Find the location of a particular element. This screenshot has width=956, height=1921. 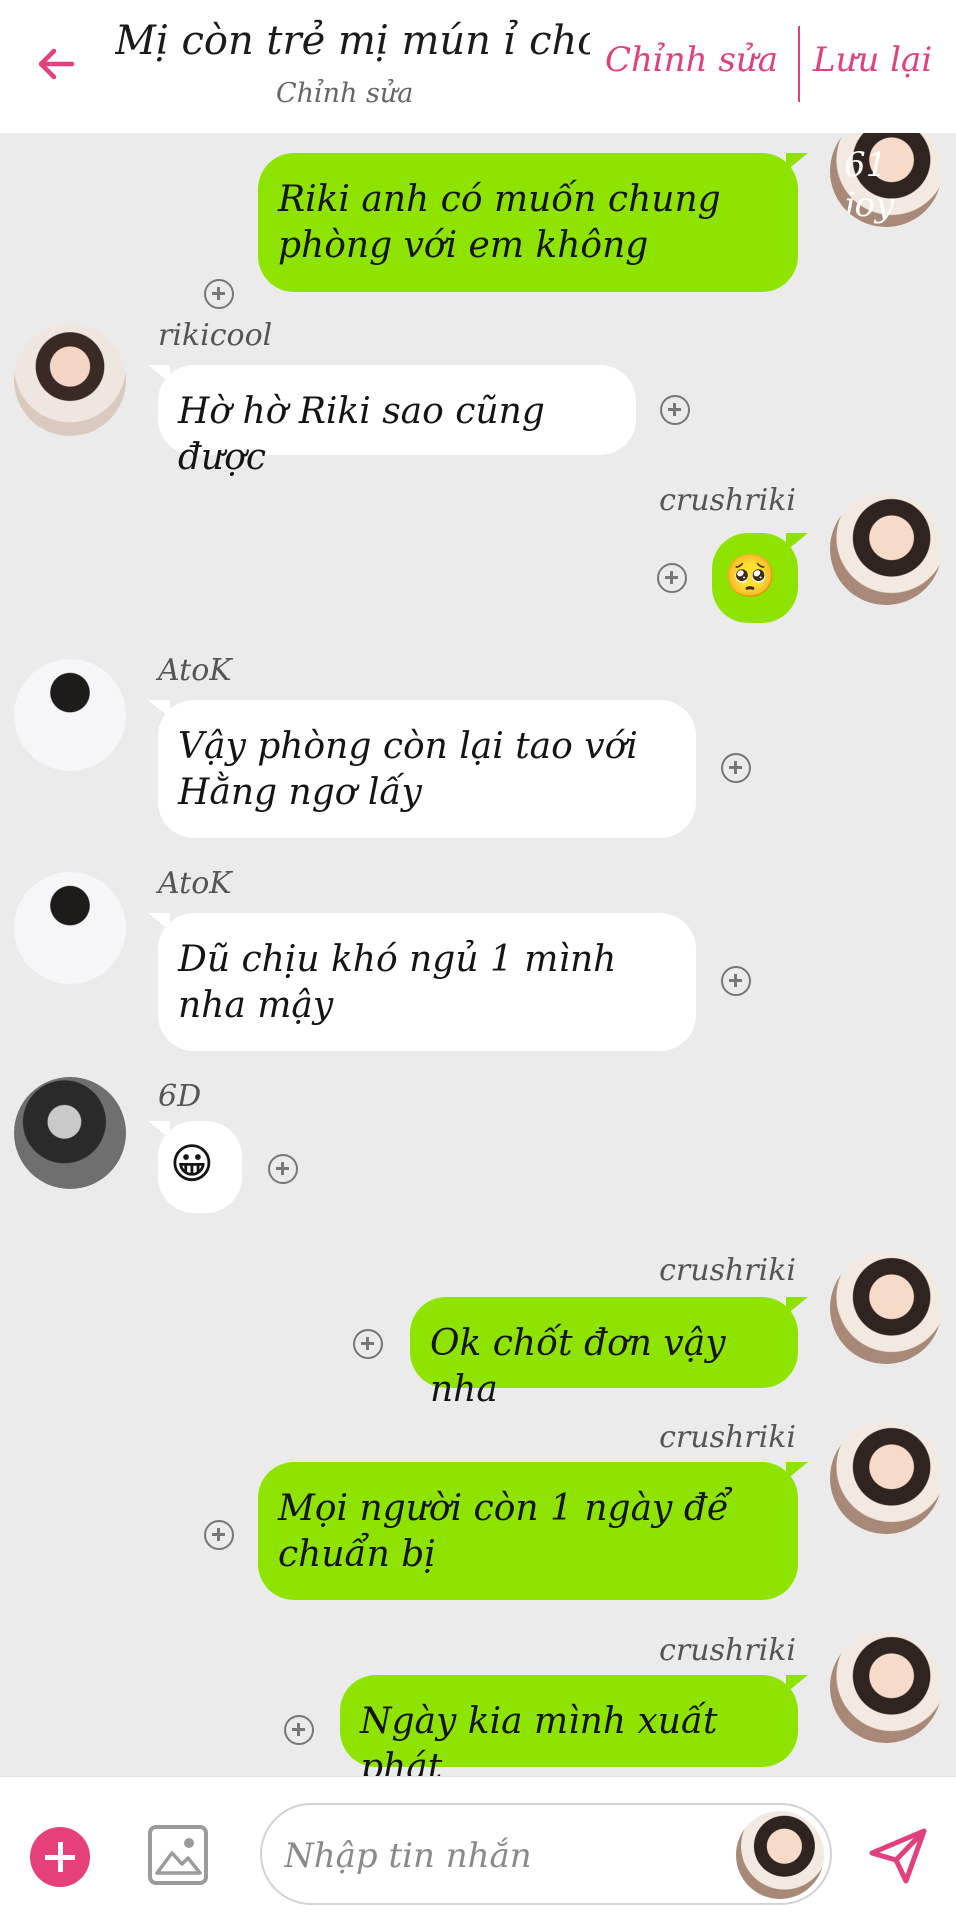

sender-name: rikicool is located at coordinates (215, 335).